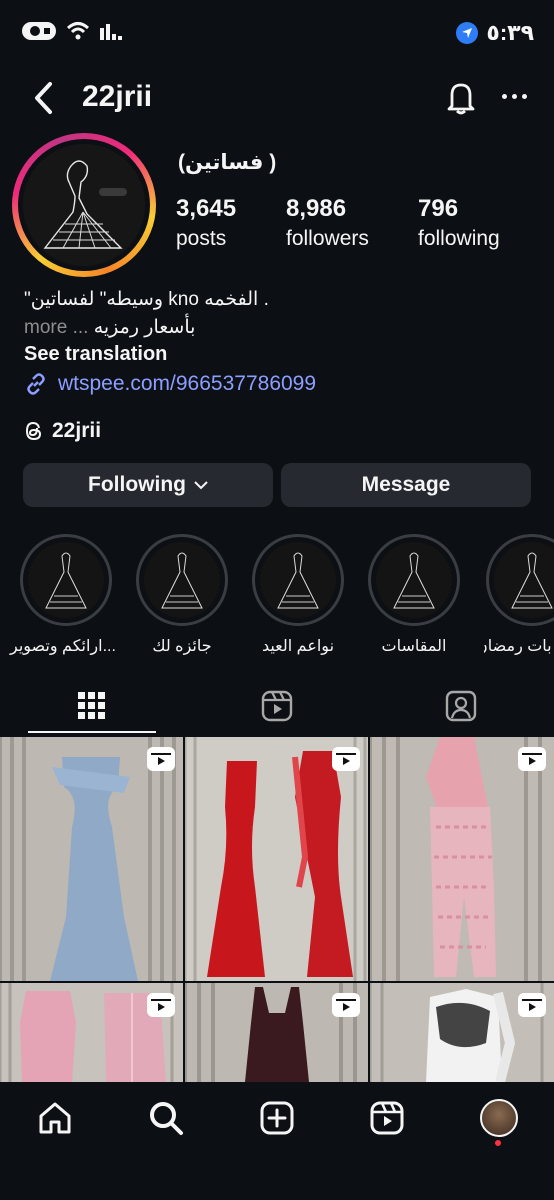 Image resolution: width=554 pixels, height=1200 pixels. I want to click on link-icon, so click(36, 384).